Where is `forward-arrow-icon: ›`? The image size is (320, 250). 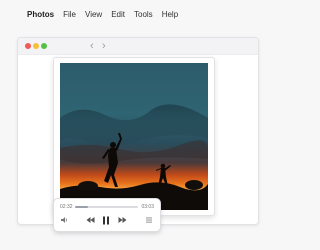
forward-arrow-icon: › is located at coordinates (104, 46).